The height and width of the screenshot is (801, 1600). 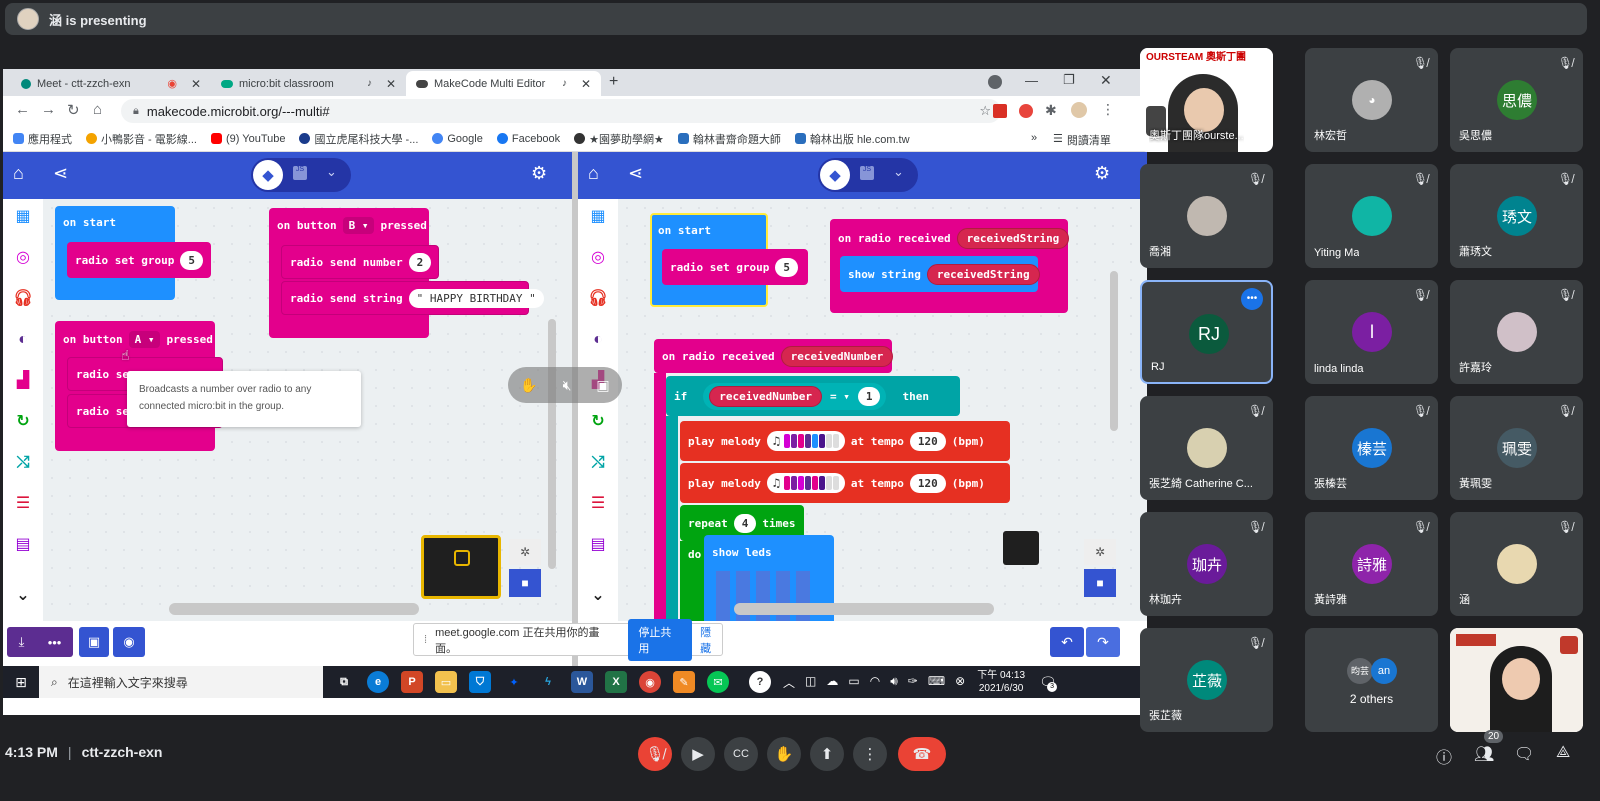 What do you see at coordinates (1524, 754) in the screenshot?
I see `chat-icon: 🗨︎` at bounding box center [1524, 754].